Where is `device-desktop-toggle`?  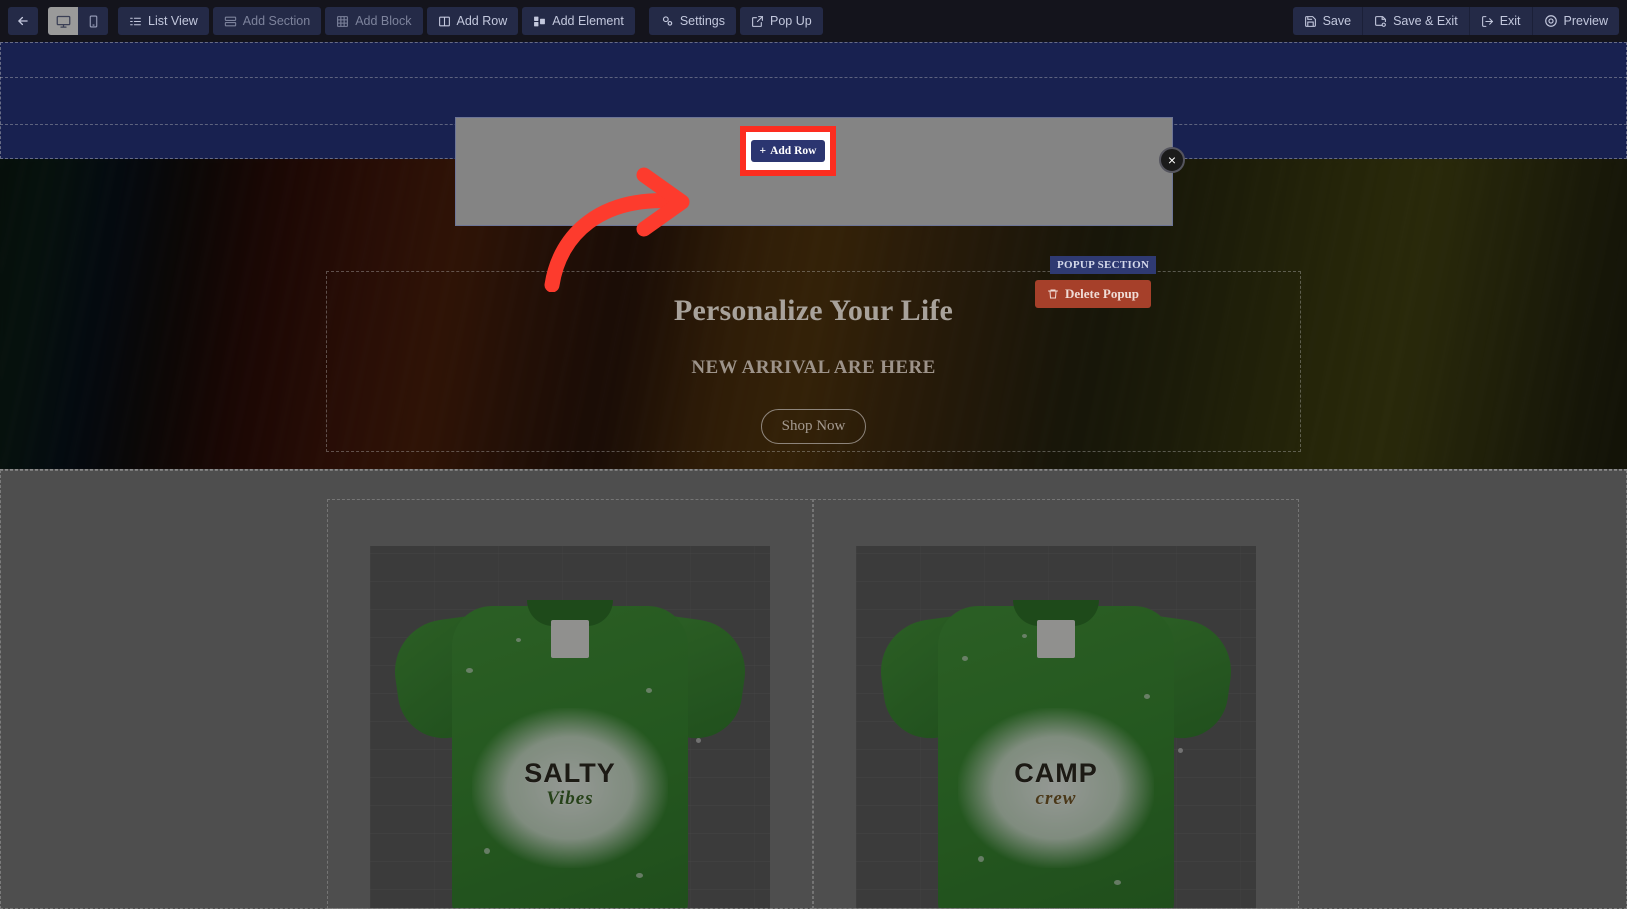 device-desktop-toggle is located at coordinates (63, 21).